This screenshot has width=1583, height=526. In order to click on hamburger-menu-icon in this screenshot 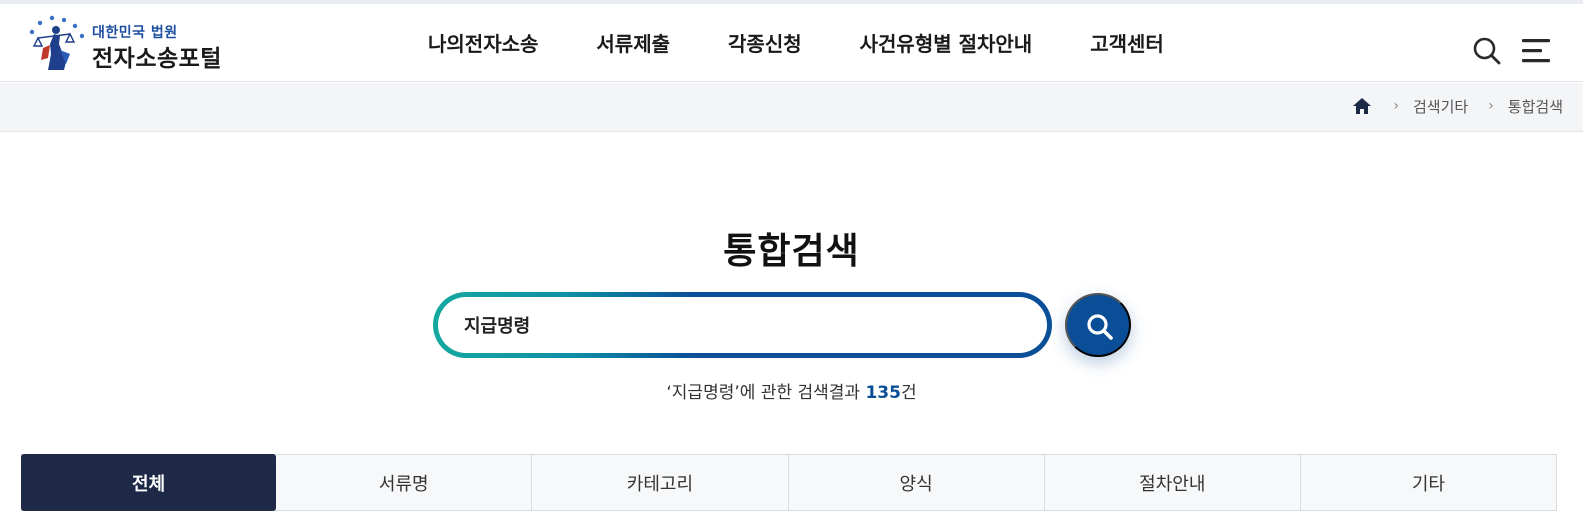, I will do `click(1536, 51)`.